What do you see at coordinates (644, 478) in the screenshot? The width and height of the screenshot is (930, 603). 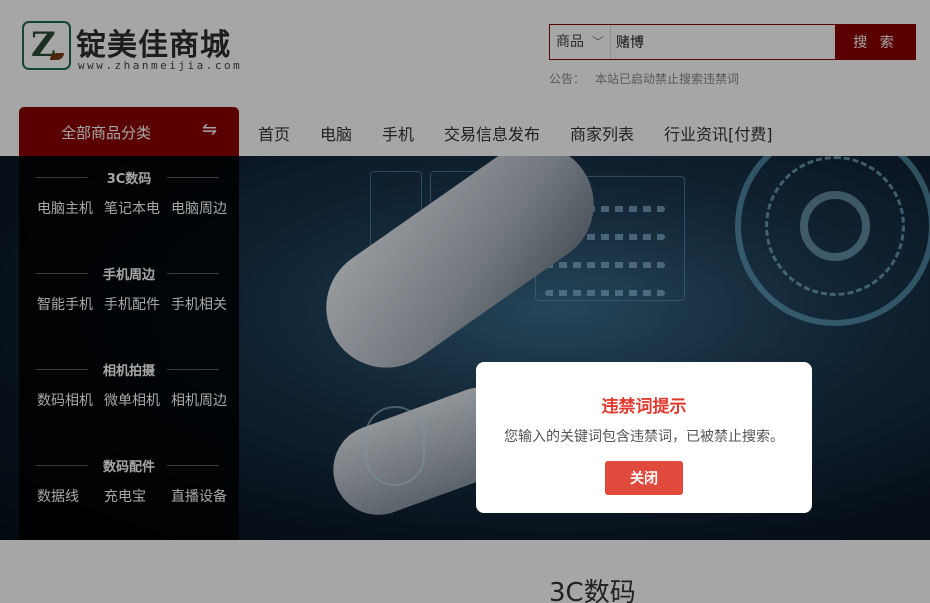 I see `close-button: 关闭` at bounding box center [644, 478].